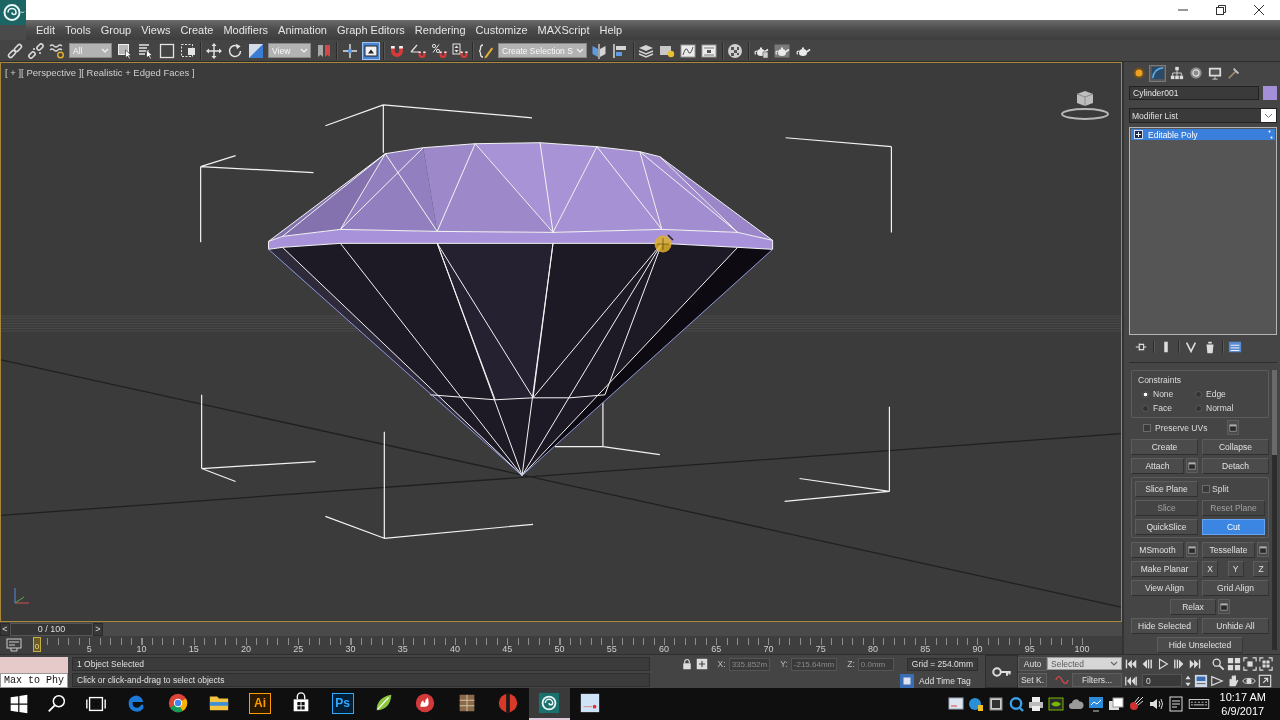  What do you see at coordinates (955, 704) in the screenshot?
I see `screen-card-icon` at bounding box center [955, 704].